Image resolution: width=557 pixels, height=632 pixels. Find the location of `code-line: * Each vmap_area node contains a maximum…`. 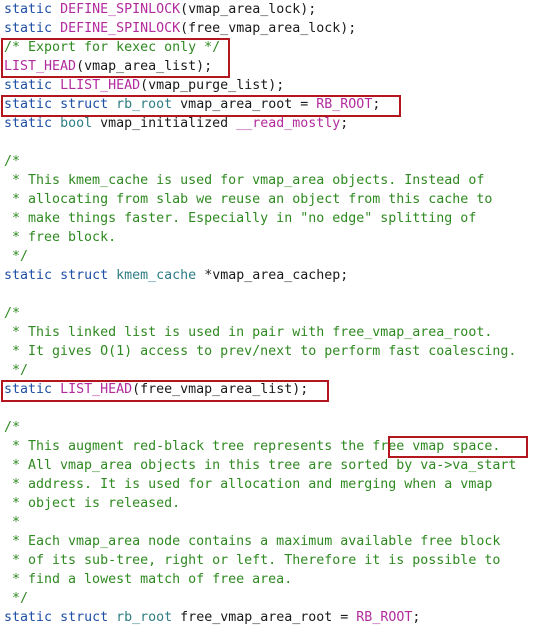

code-line: * Each vmap_area node contains a maximum… is located at coordinates (280, 541).